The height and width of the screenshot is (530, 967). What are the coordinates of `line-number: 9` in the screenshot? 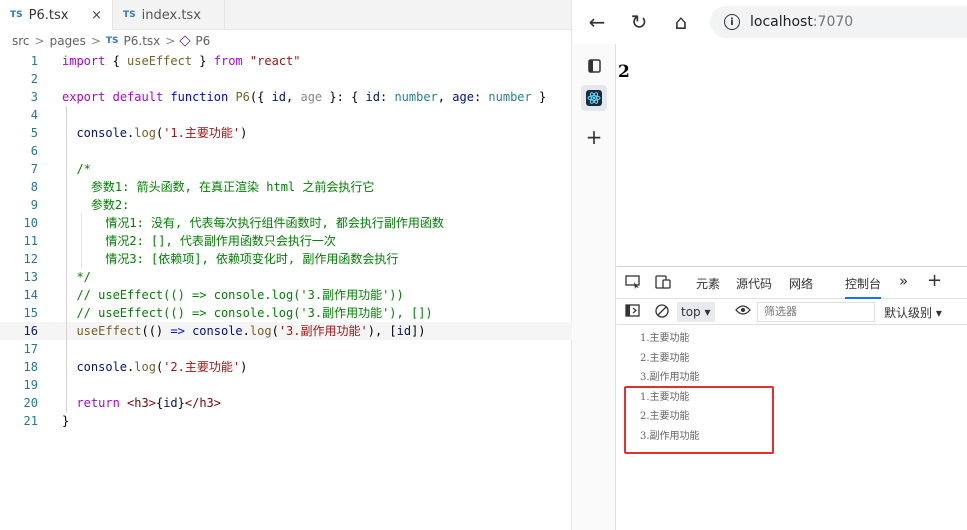 It's located at (34, 205).